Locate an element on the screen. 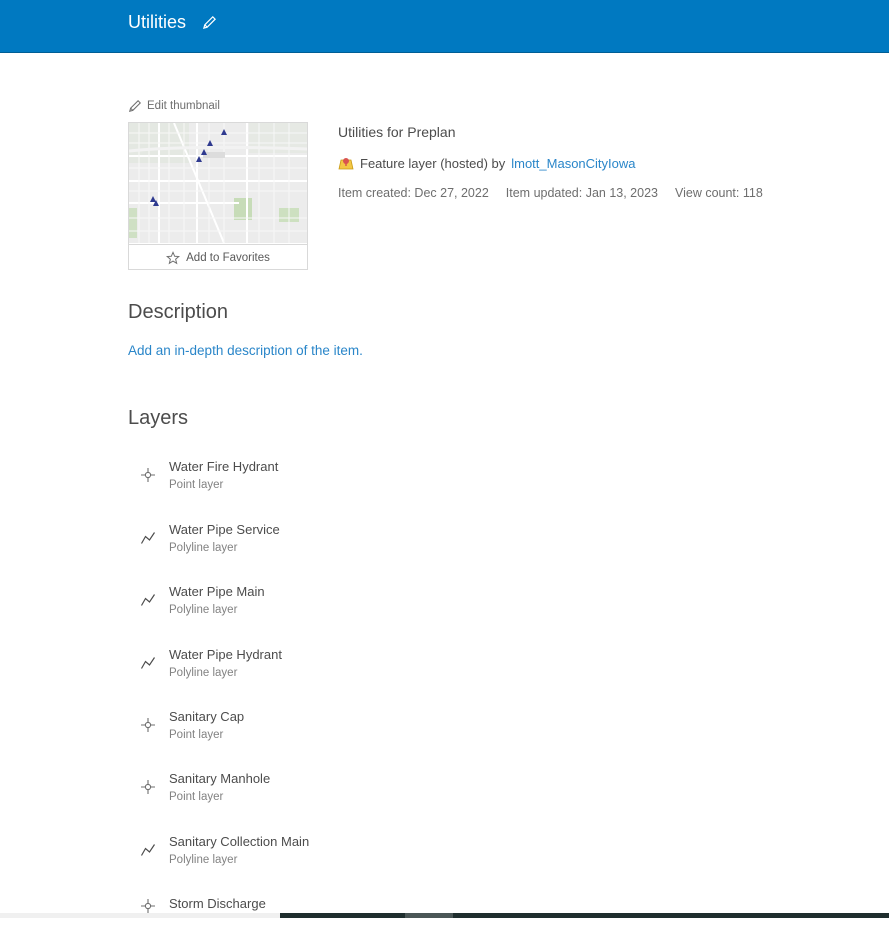 The image size is (889, 936). layer-item: Sanitary Manhole Point layer is located at coordinates (338, 791).